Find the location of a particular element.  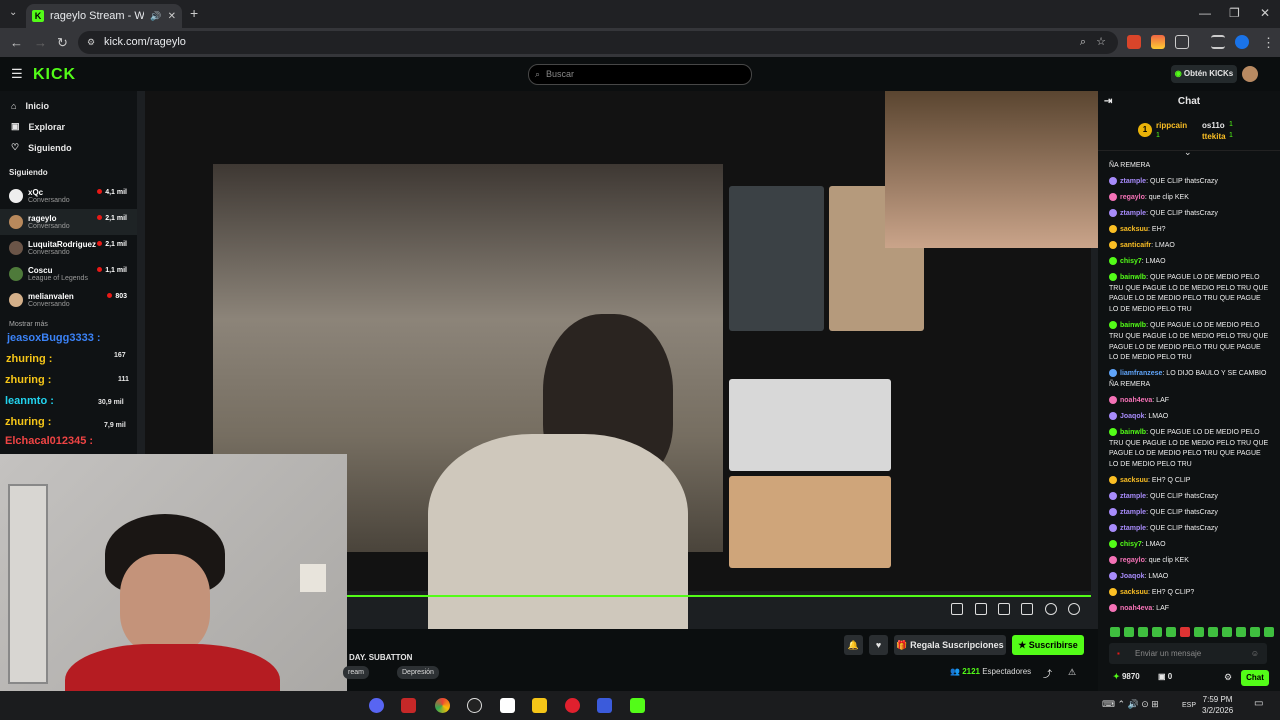

restore-icon: ❐ is located at coordinates (1234, 13).